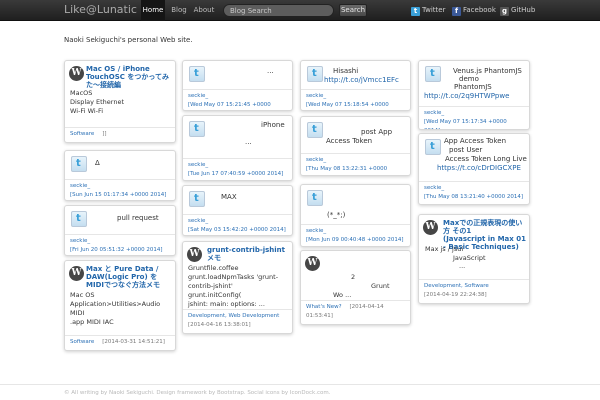 This screenshot has height=400, width=600. I want to click on tweet-date-link: [Fri Jun 20 05:51:32 +0000 2014], so click(120, 250).